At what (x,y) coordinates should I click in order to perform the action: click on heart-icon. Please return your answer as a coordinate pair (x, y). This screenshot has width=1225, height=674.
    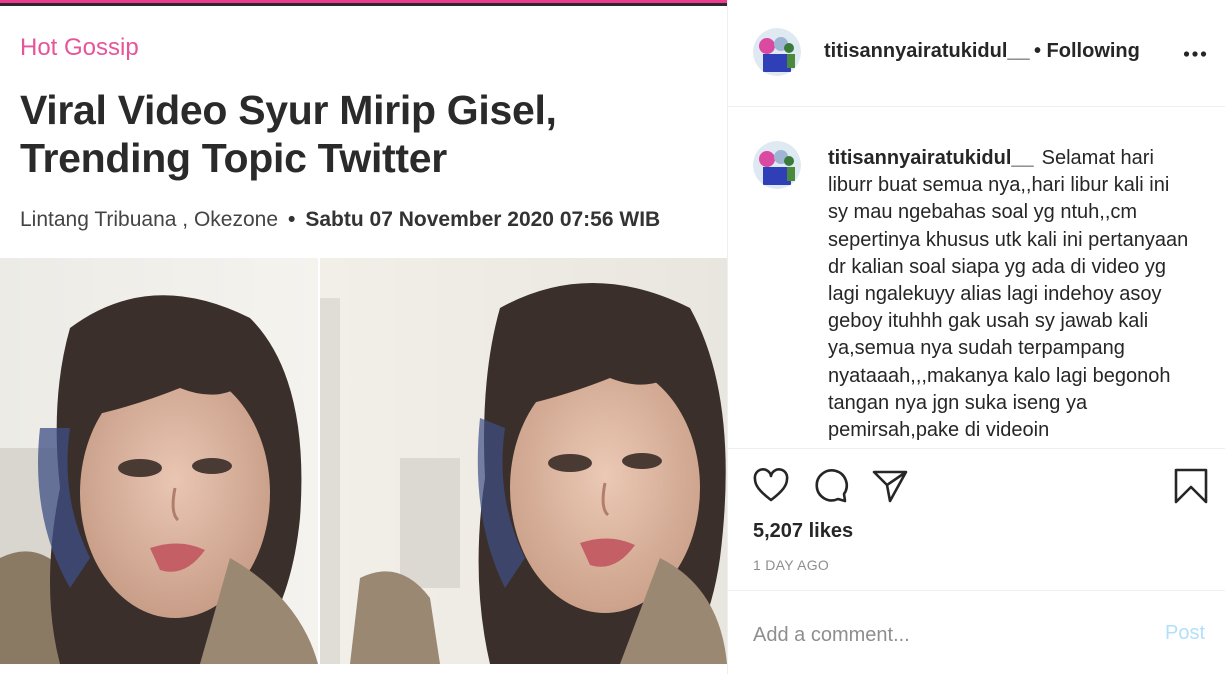
    Looking at the image, I should click on (771, 486).